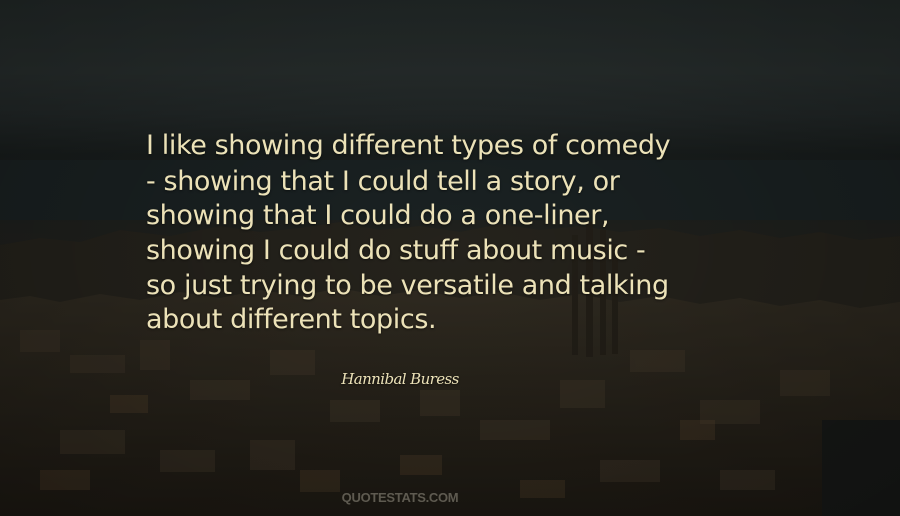 Image resolution: width=900 pixels, height=516 pixels. What do you see at coordinates (383, 181) in the screenshot?
I see `quote-line: - showing that I could tell a story, or` at bounding box center [383, 181].